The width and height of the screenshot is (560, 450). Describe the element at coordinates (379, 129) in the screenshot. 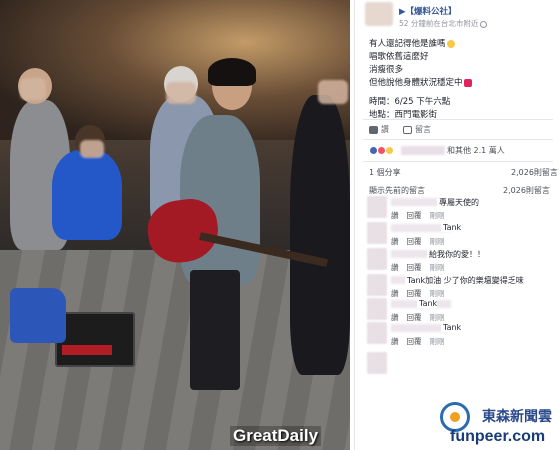

I see `like-button: 讚` at that location.